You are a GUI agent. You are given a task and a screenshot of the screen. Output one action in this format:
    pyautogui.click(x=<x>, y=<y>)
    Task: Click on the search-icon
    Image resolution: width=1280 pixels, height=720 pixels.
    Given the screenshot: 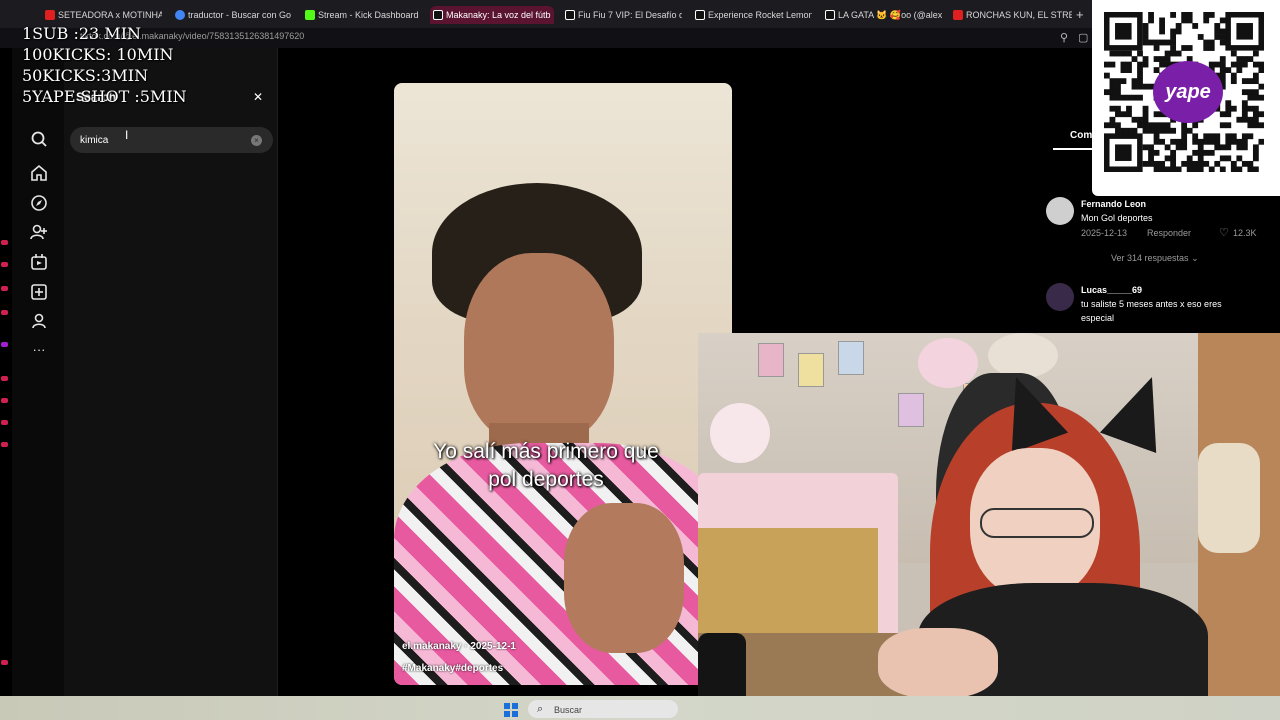 What is the action you would take?
    pyautogui.click(x=39, y=139)
    